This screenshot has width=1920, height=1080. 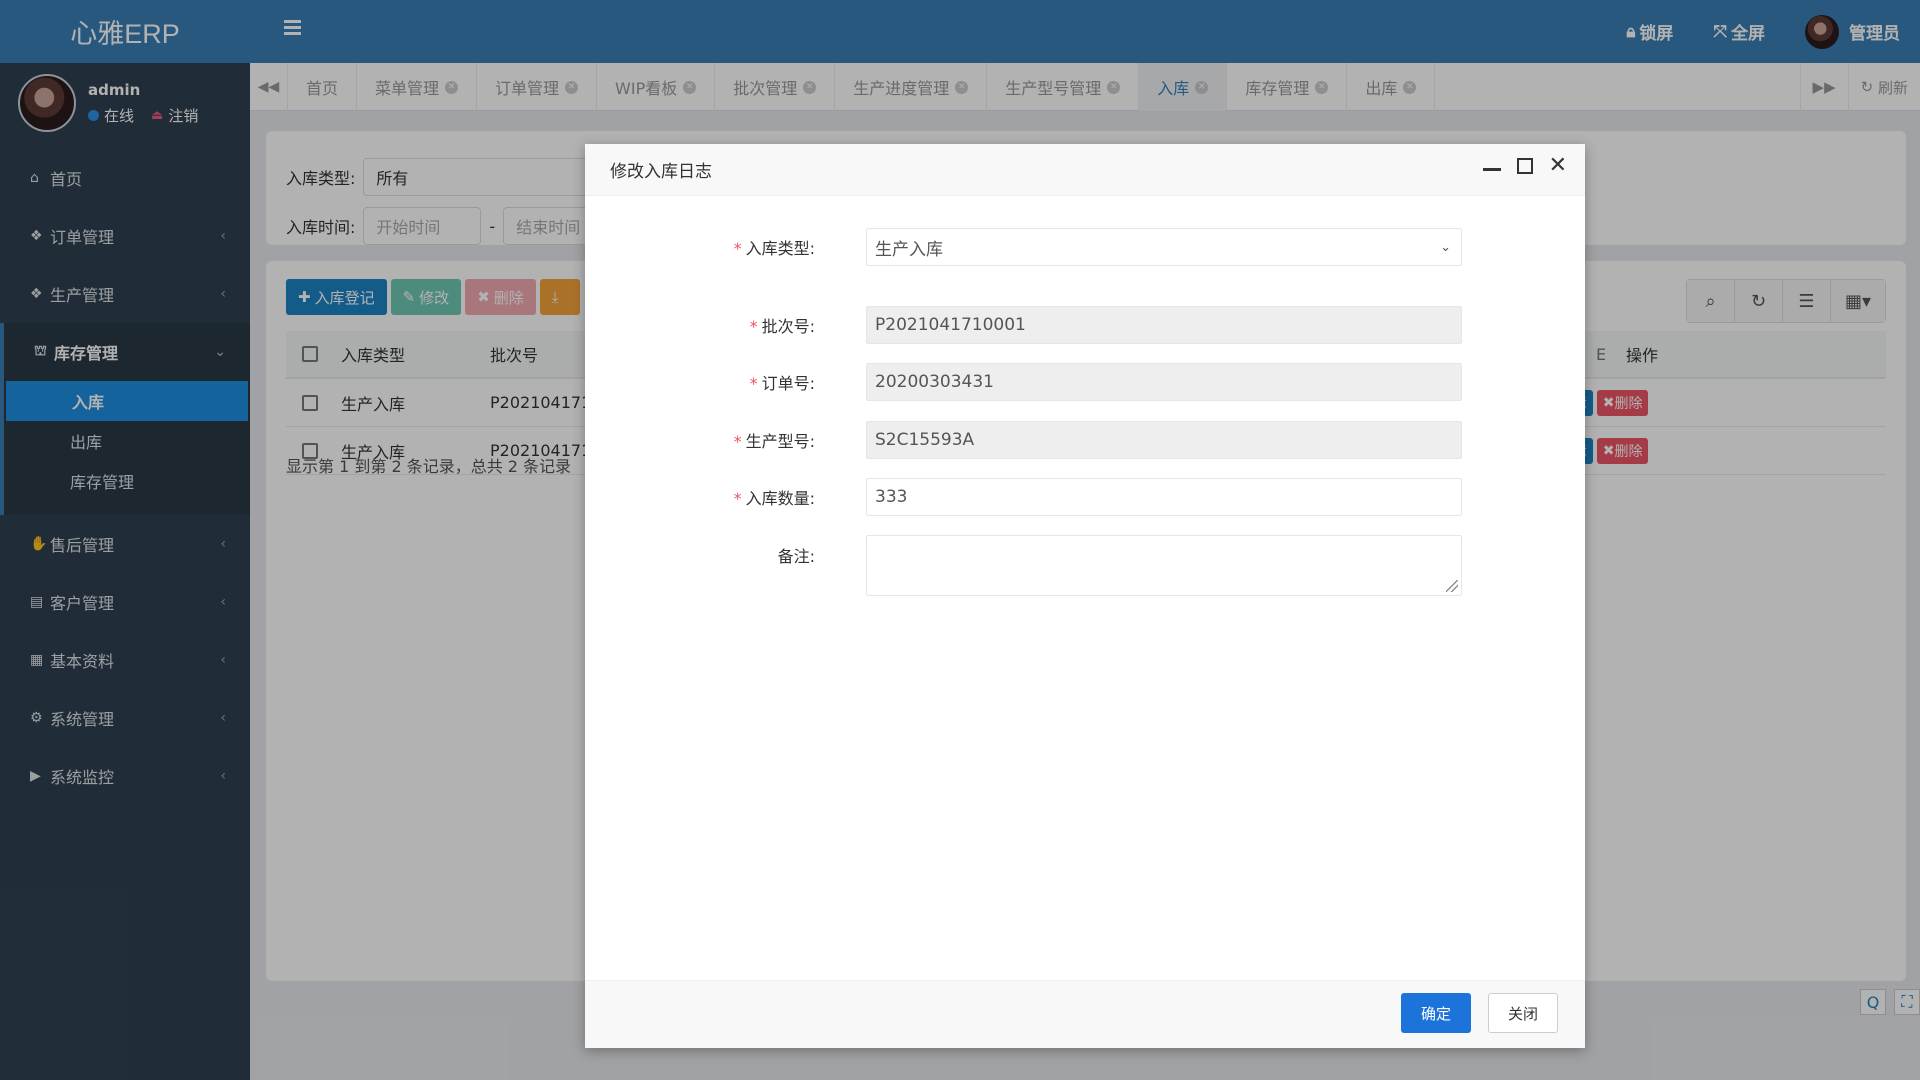 What do you see at coordinates (1452, 586) in the screenshot?
I see `resize-handle-icon` at bounding box center [1452, 586].